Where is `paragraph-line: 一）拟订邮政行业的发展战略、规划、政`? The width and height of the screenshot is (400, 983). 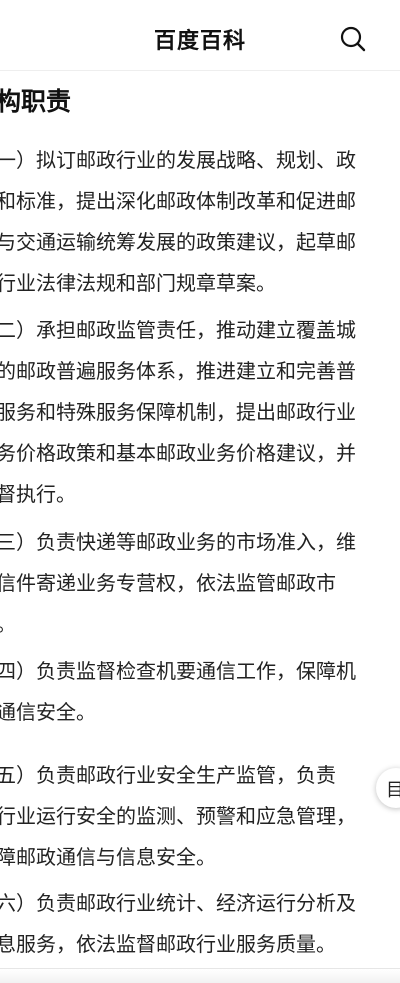
paragraph-line: 一）拟订邮政行业的发展战略、规划、政 is located at coordinates (178, 160).